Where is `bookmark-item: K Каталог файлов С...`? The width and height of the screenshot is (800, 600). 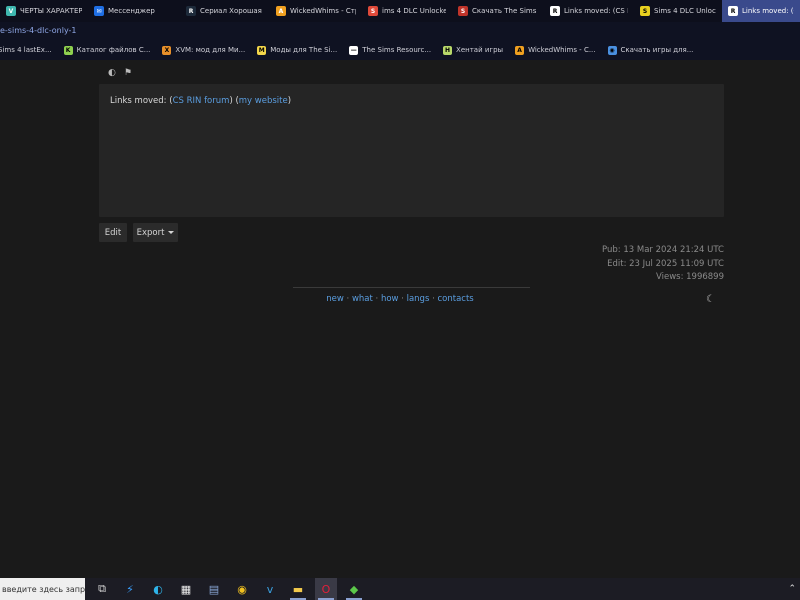 bookmark-item: K Каталог файлов С... is located at coordinates (107, 50).